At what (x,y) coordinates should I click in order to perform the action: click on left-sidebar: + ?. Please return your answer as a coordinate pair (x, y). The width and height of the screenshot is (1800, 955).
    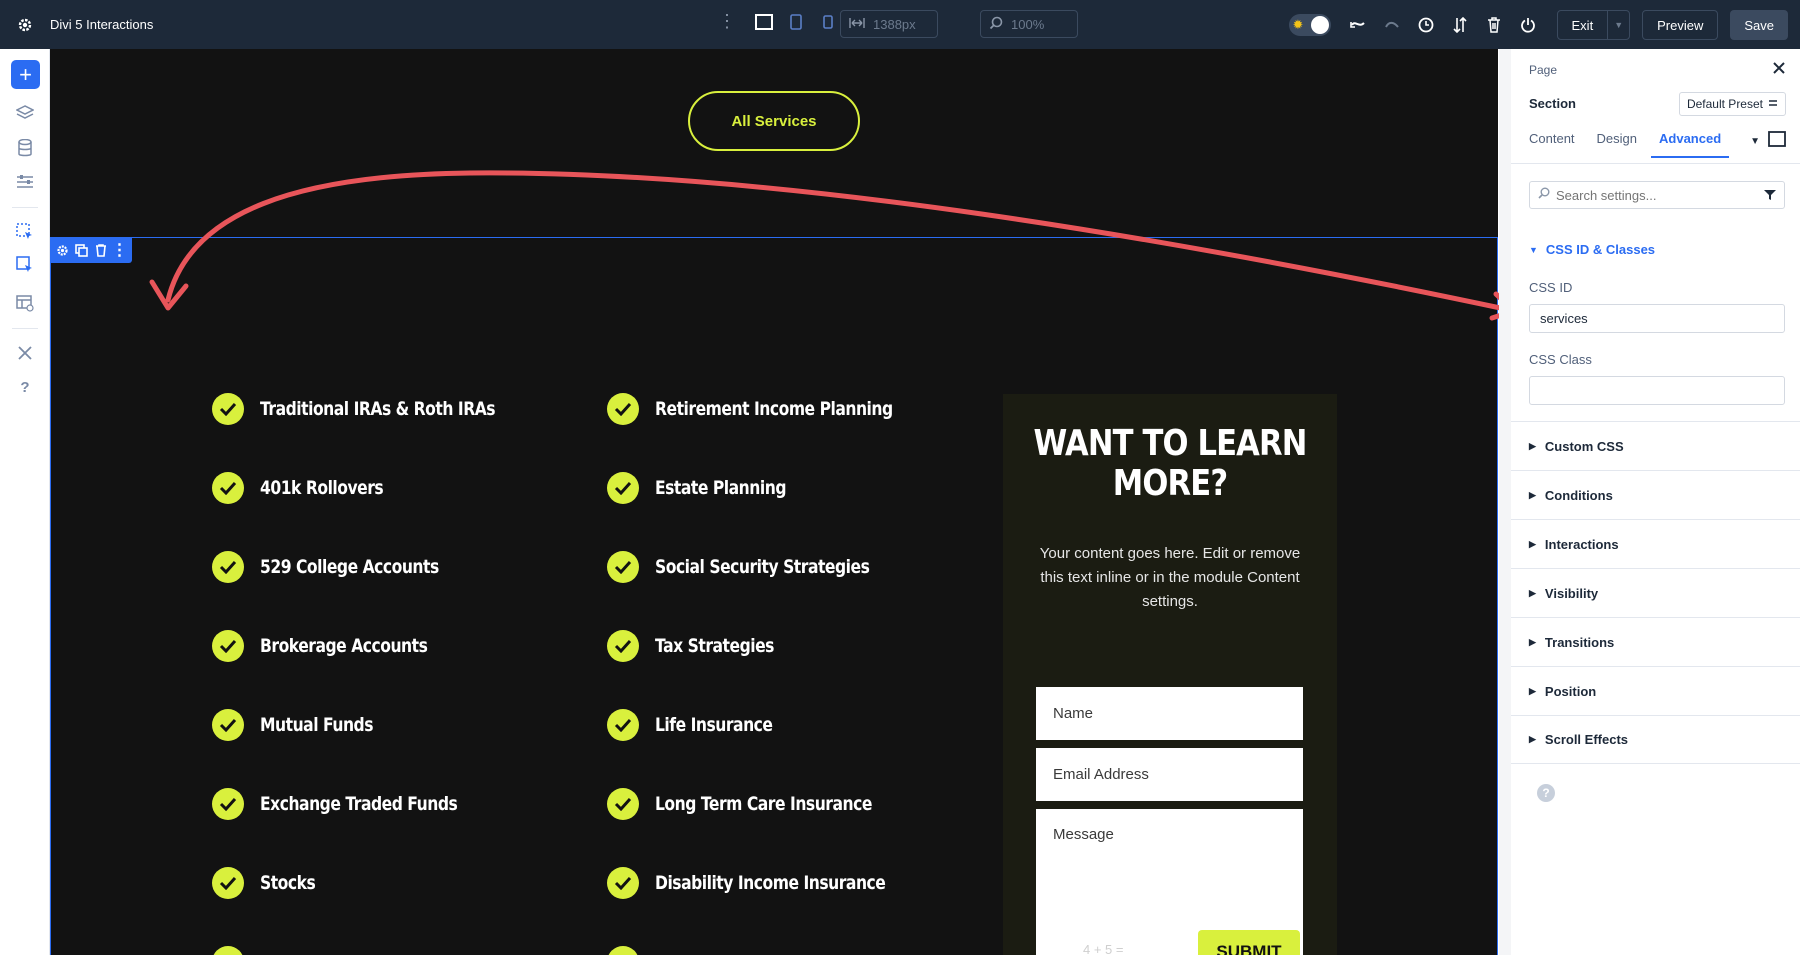
    Looking at the image, I should click on (25, 502).